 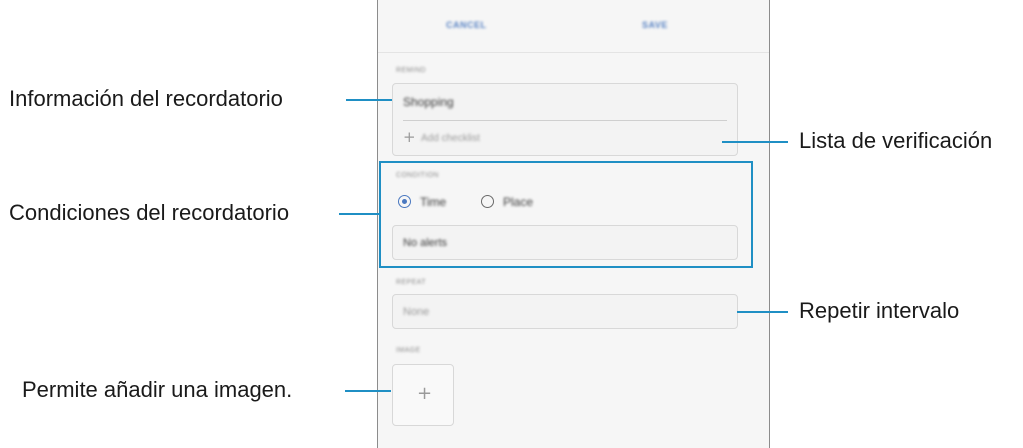 I want to click on divider, so click(x=565, y=120).